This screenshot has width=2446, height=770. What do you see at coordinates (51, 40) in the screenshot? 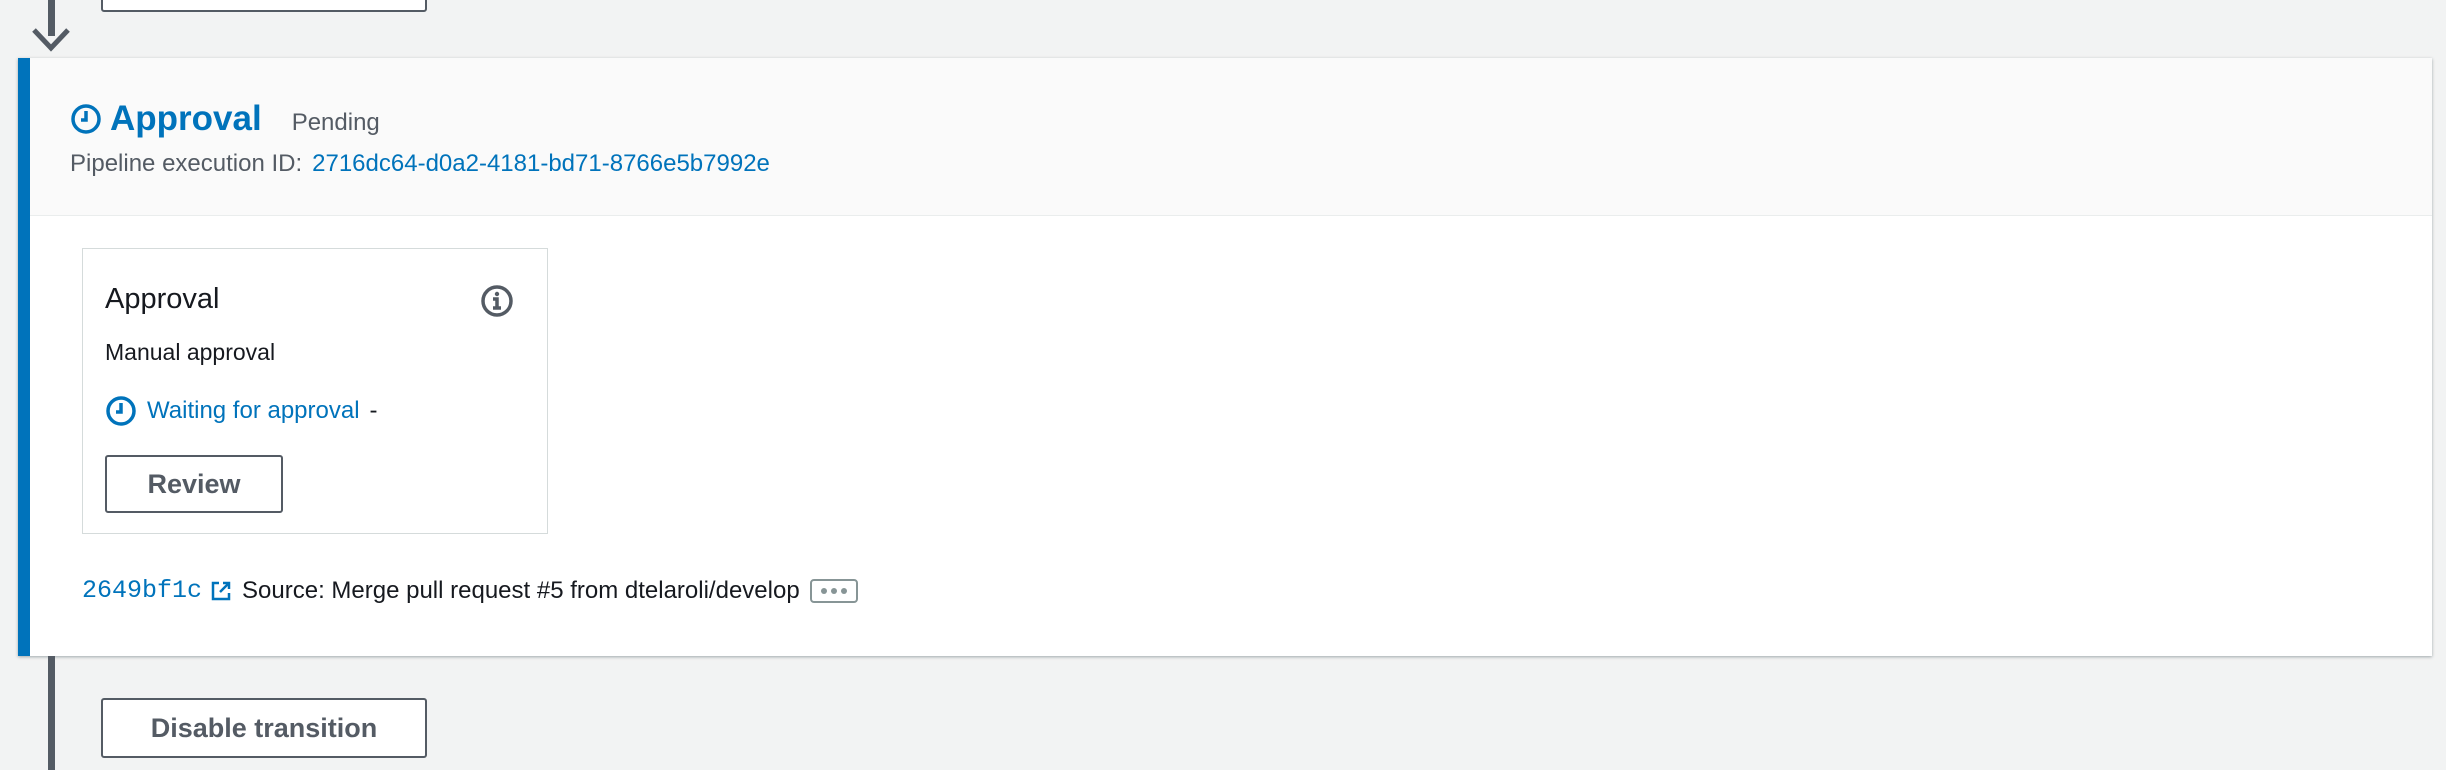
I see `arrow-down-icon` at bounding box center [51, 40].